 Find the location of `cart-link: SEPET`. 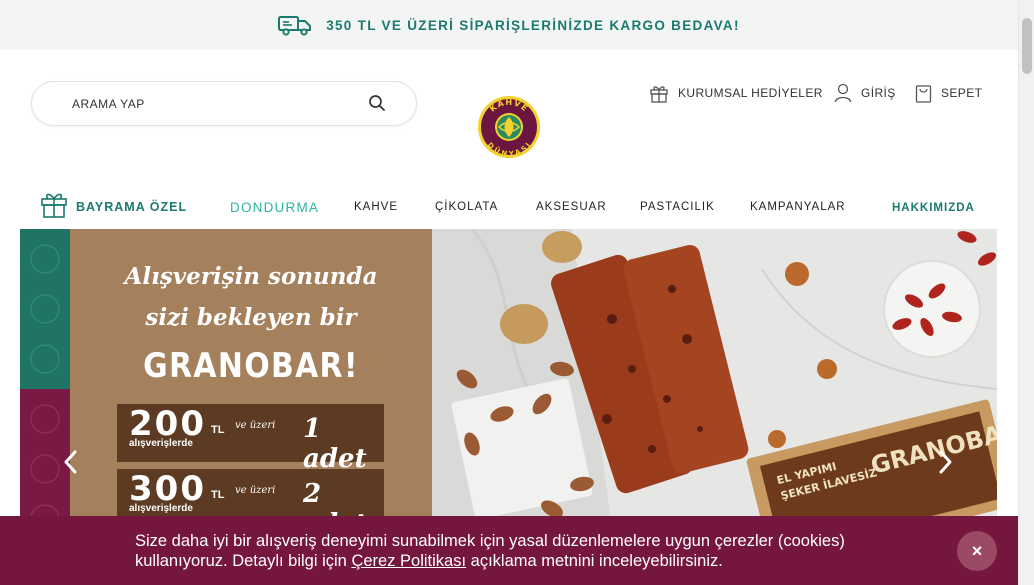

cart-link: SEPET is located at coordinates (948, 93).